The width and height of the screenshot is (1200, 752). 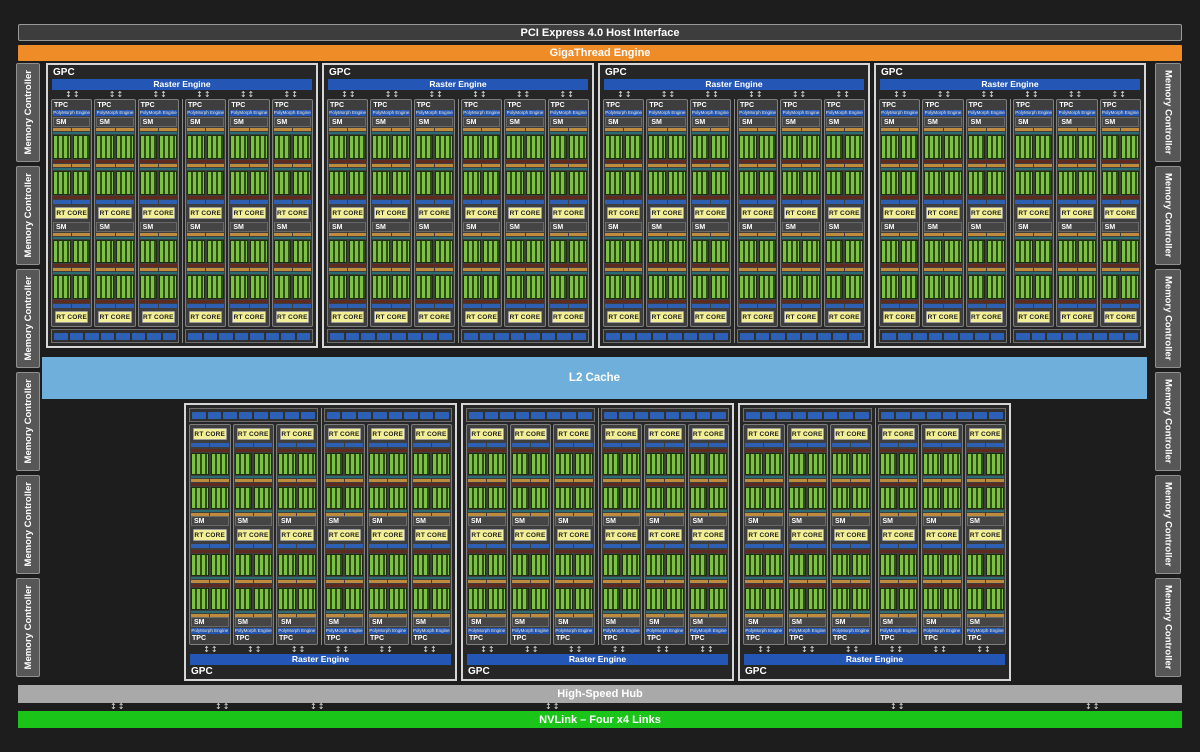 I want to click on gpc-label: GPC, so click(x=892, y=72).